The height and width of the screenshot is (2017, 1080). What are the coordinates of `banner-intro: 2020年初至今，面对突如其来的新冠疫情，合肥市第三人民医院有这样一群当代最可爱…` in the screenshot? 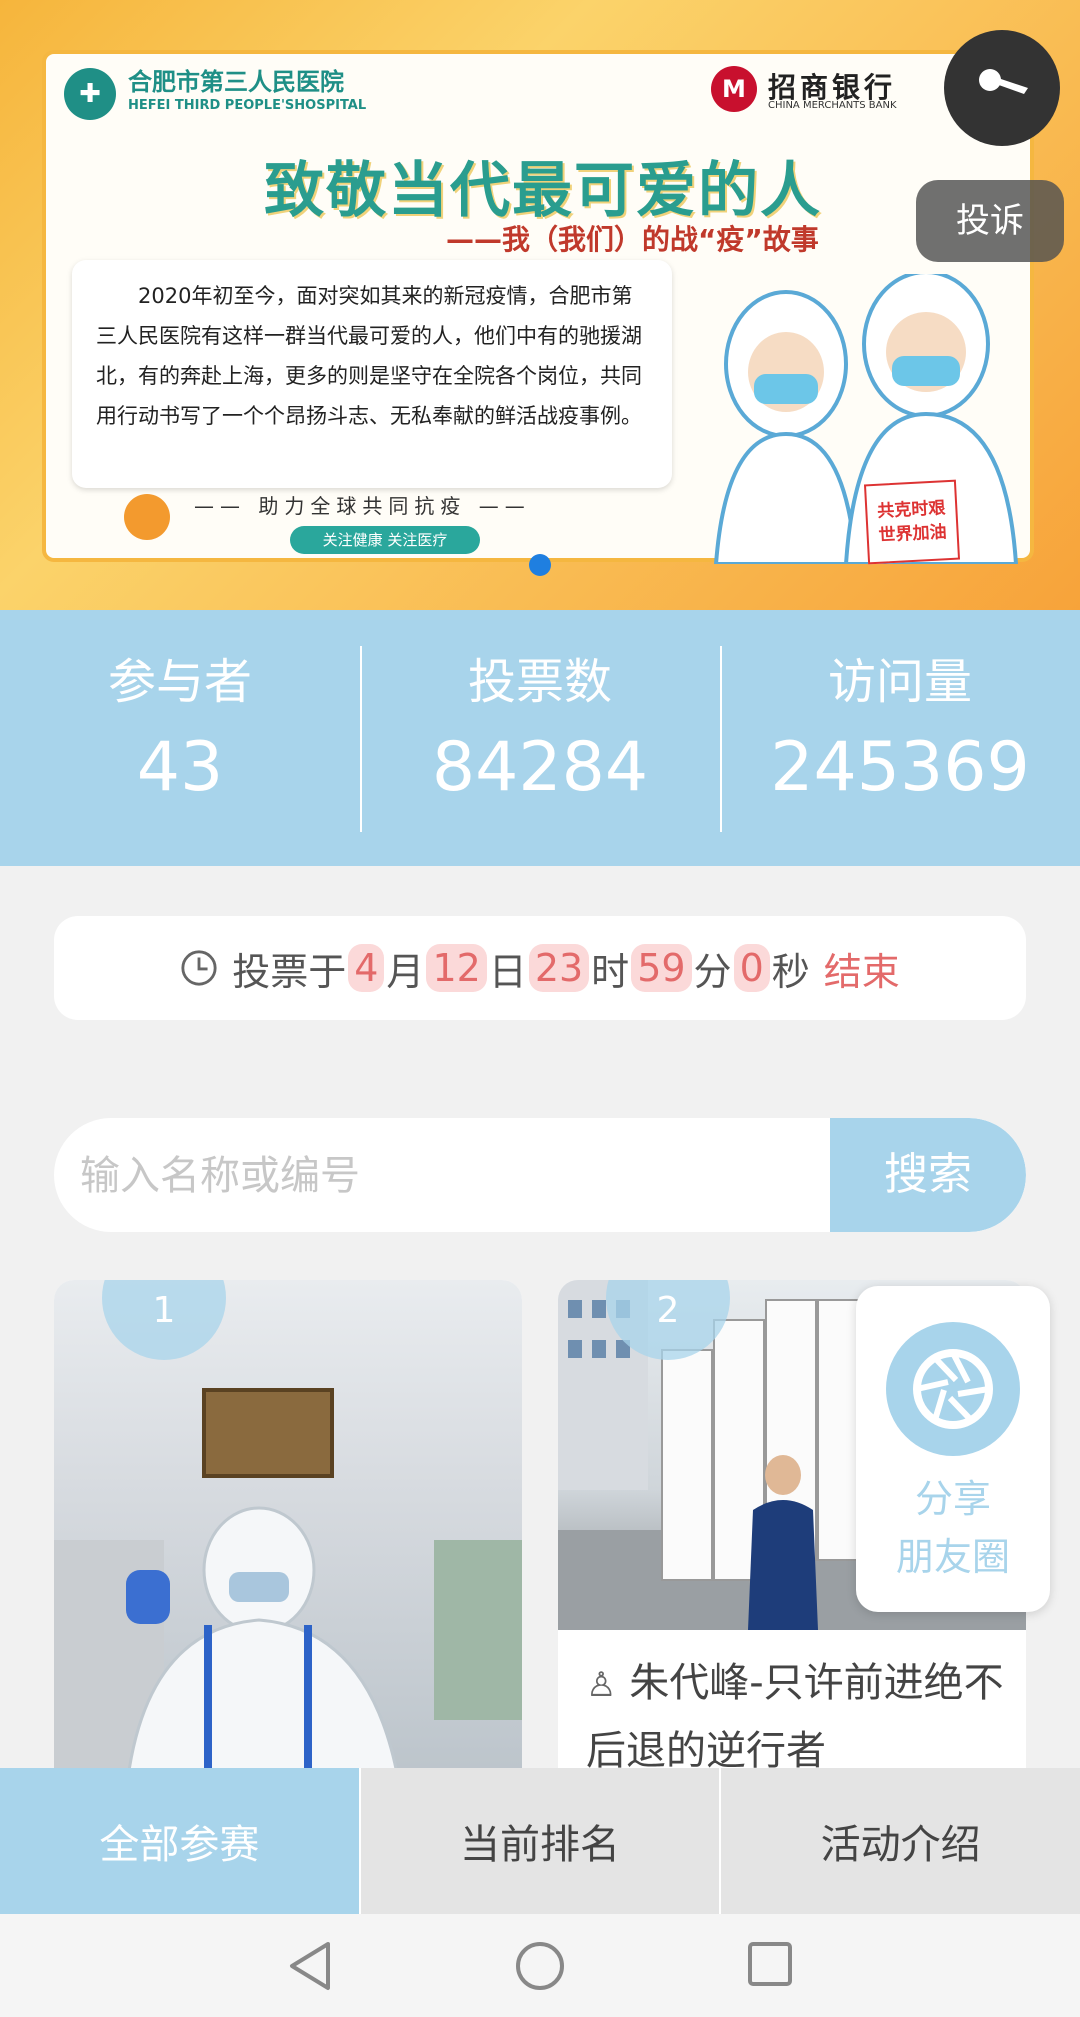 It's located at (372, 374).